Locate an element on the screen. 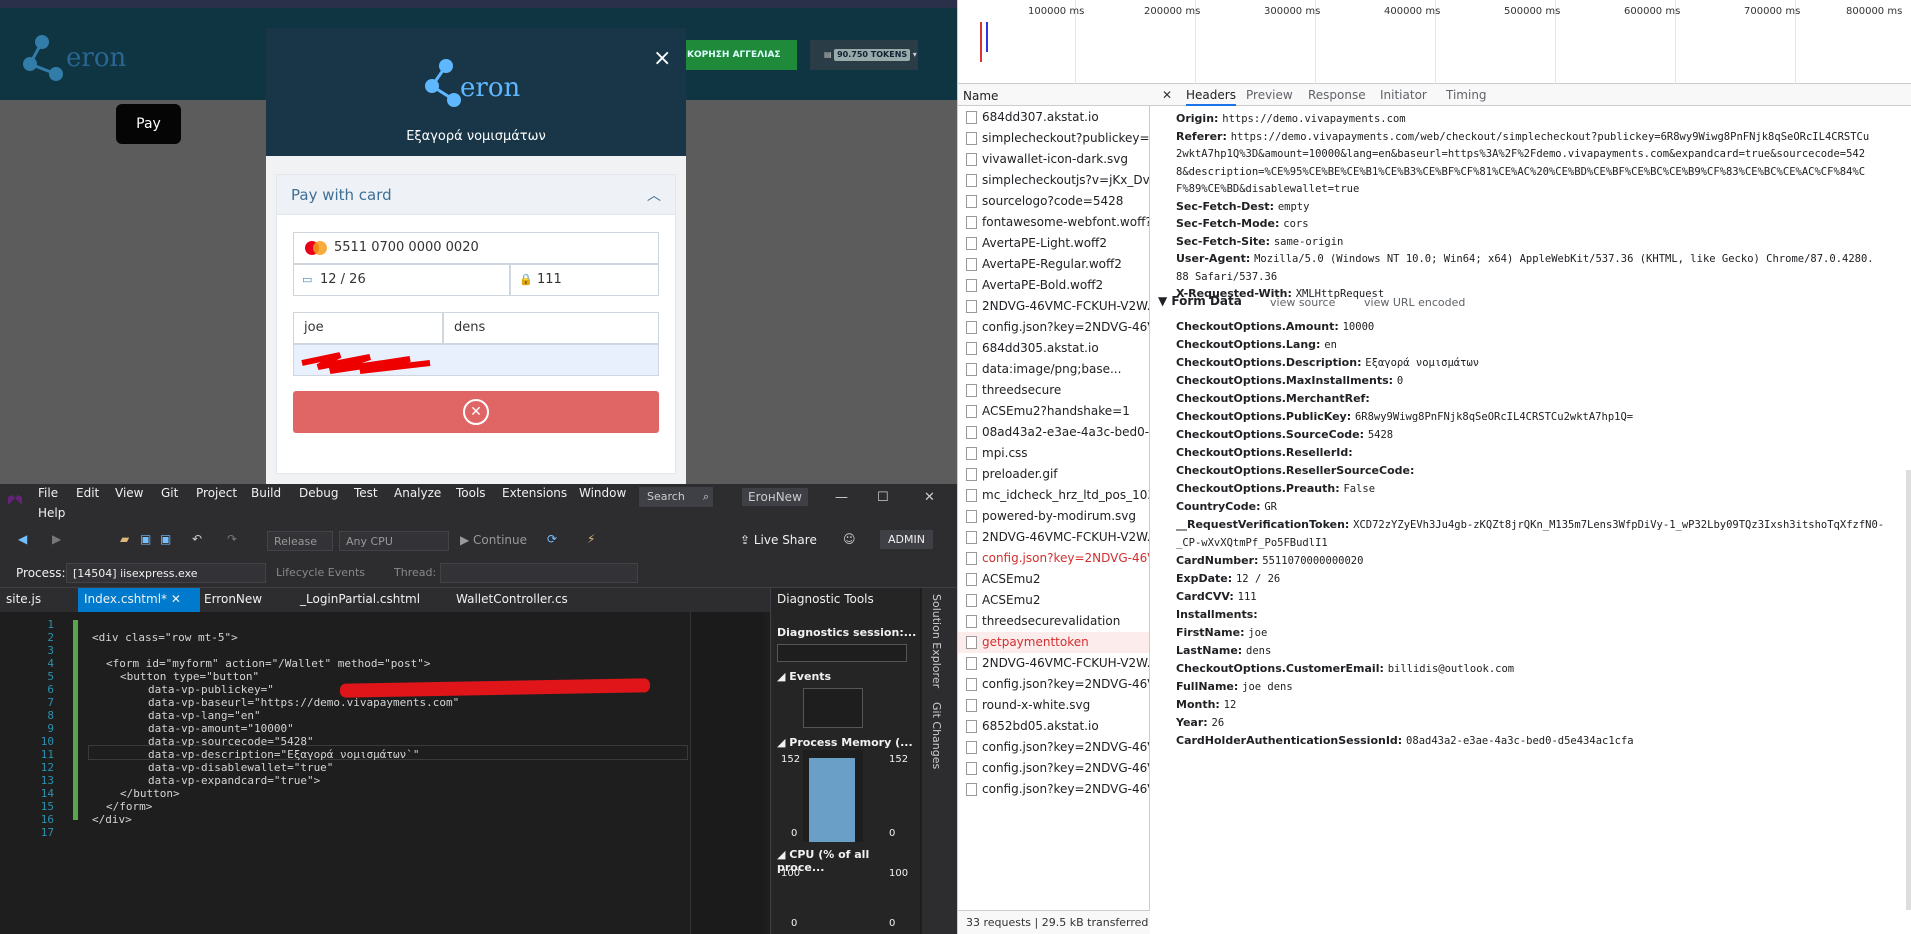 This screenshot has width=1911, height=934. last-name-input: dens is located at coordinates (551, 328).